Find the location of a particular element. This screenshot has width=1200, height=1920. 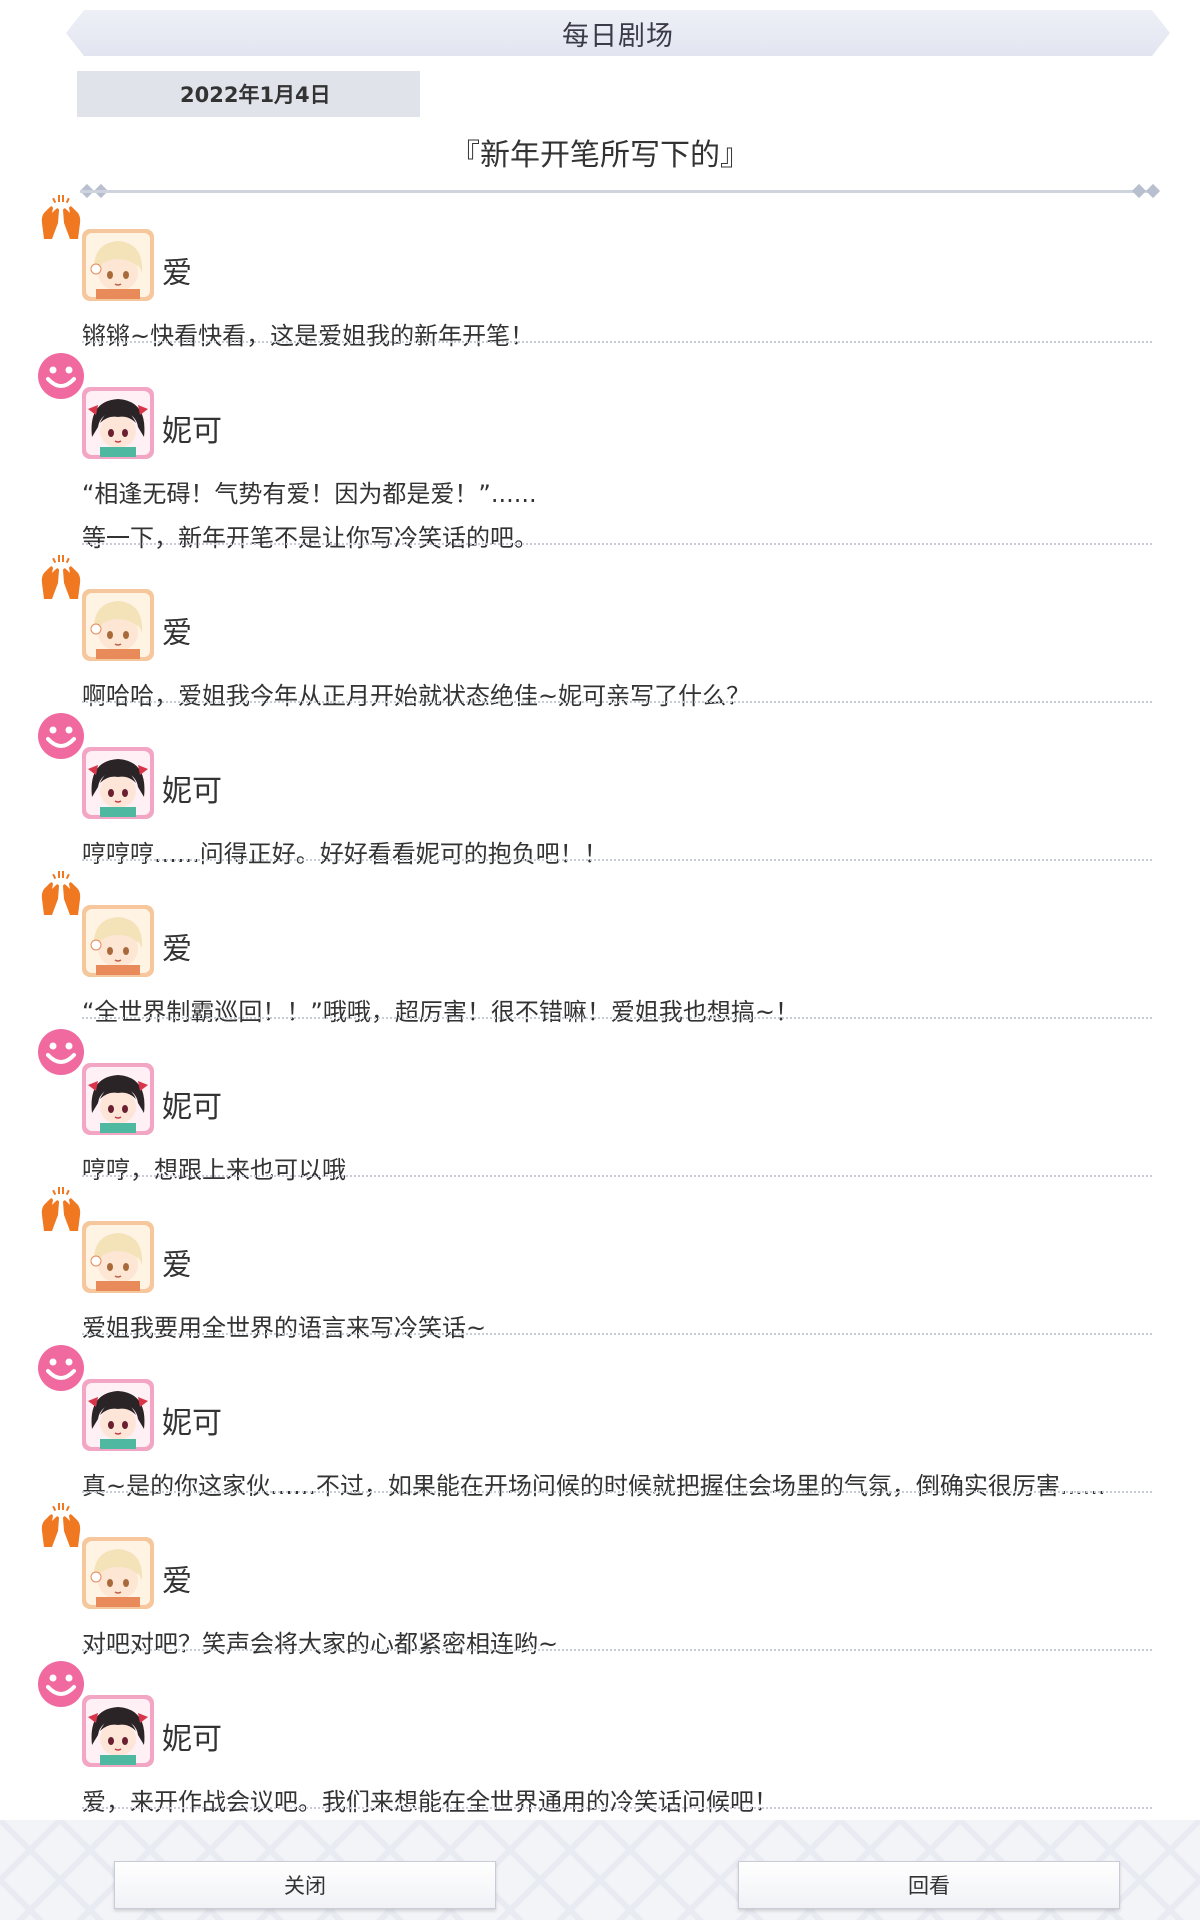

message-text: 爱，来开作战会议吧。我们来想能在全世界通用的冷笑话问候吧！ is located at coordinates (430, 1802).